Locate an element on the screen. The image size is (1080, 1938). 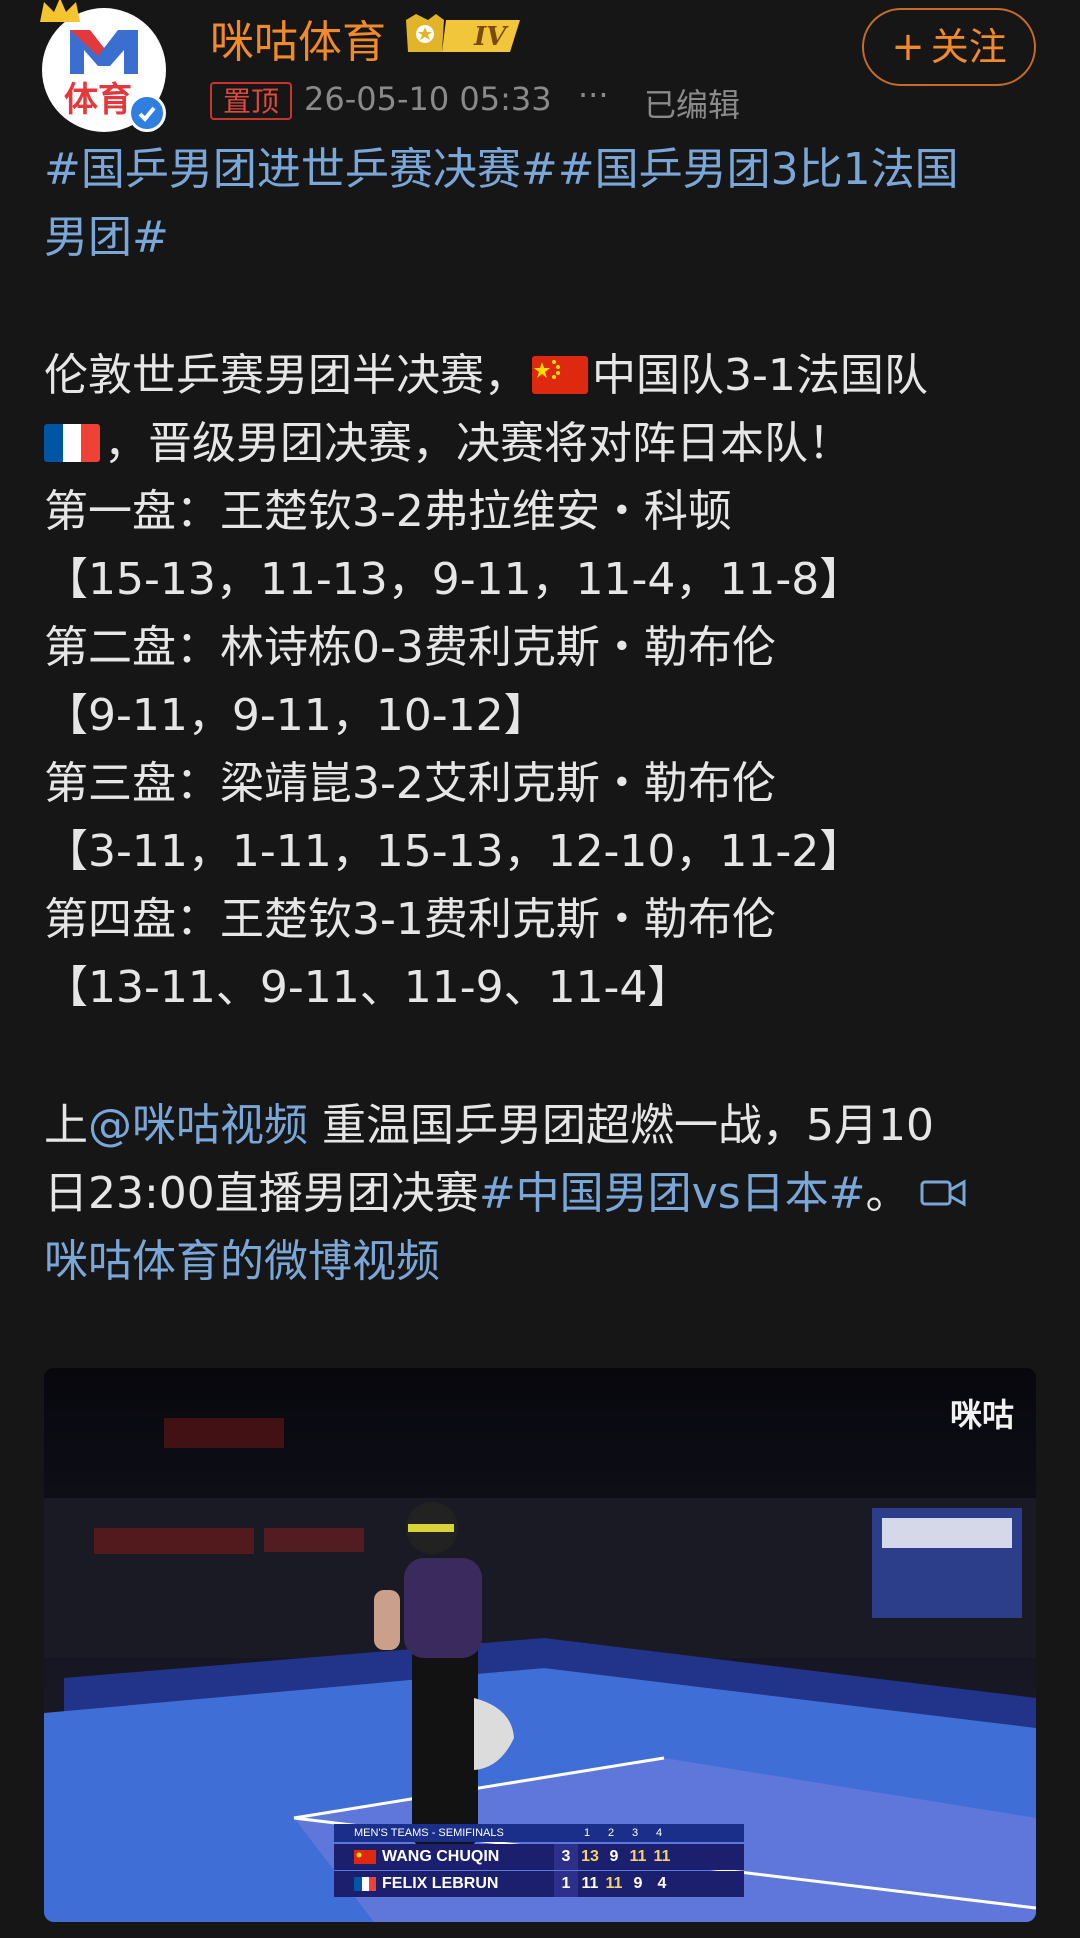
set-col: 1 is located at coordinates (587, 1833).